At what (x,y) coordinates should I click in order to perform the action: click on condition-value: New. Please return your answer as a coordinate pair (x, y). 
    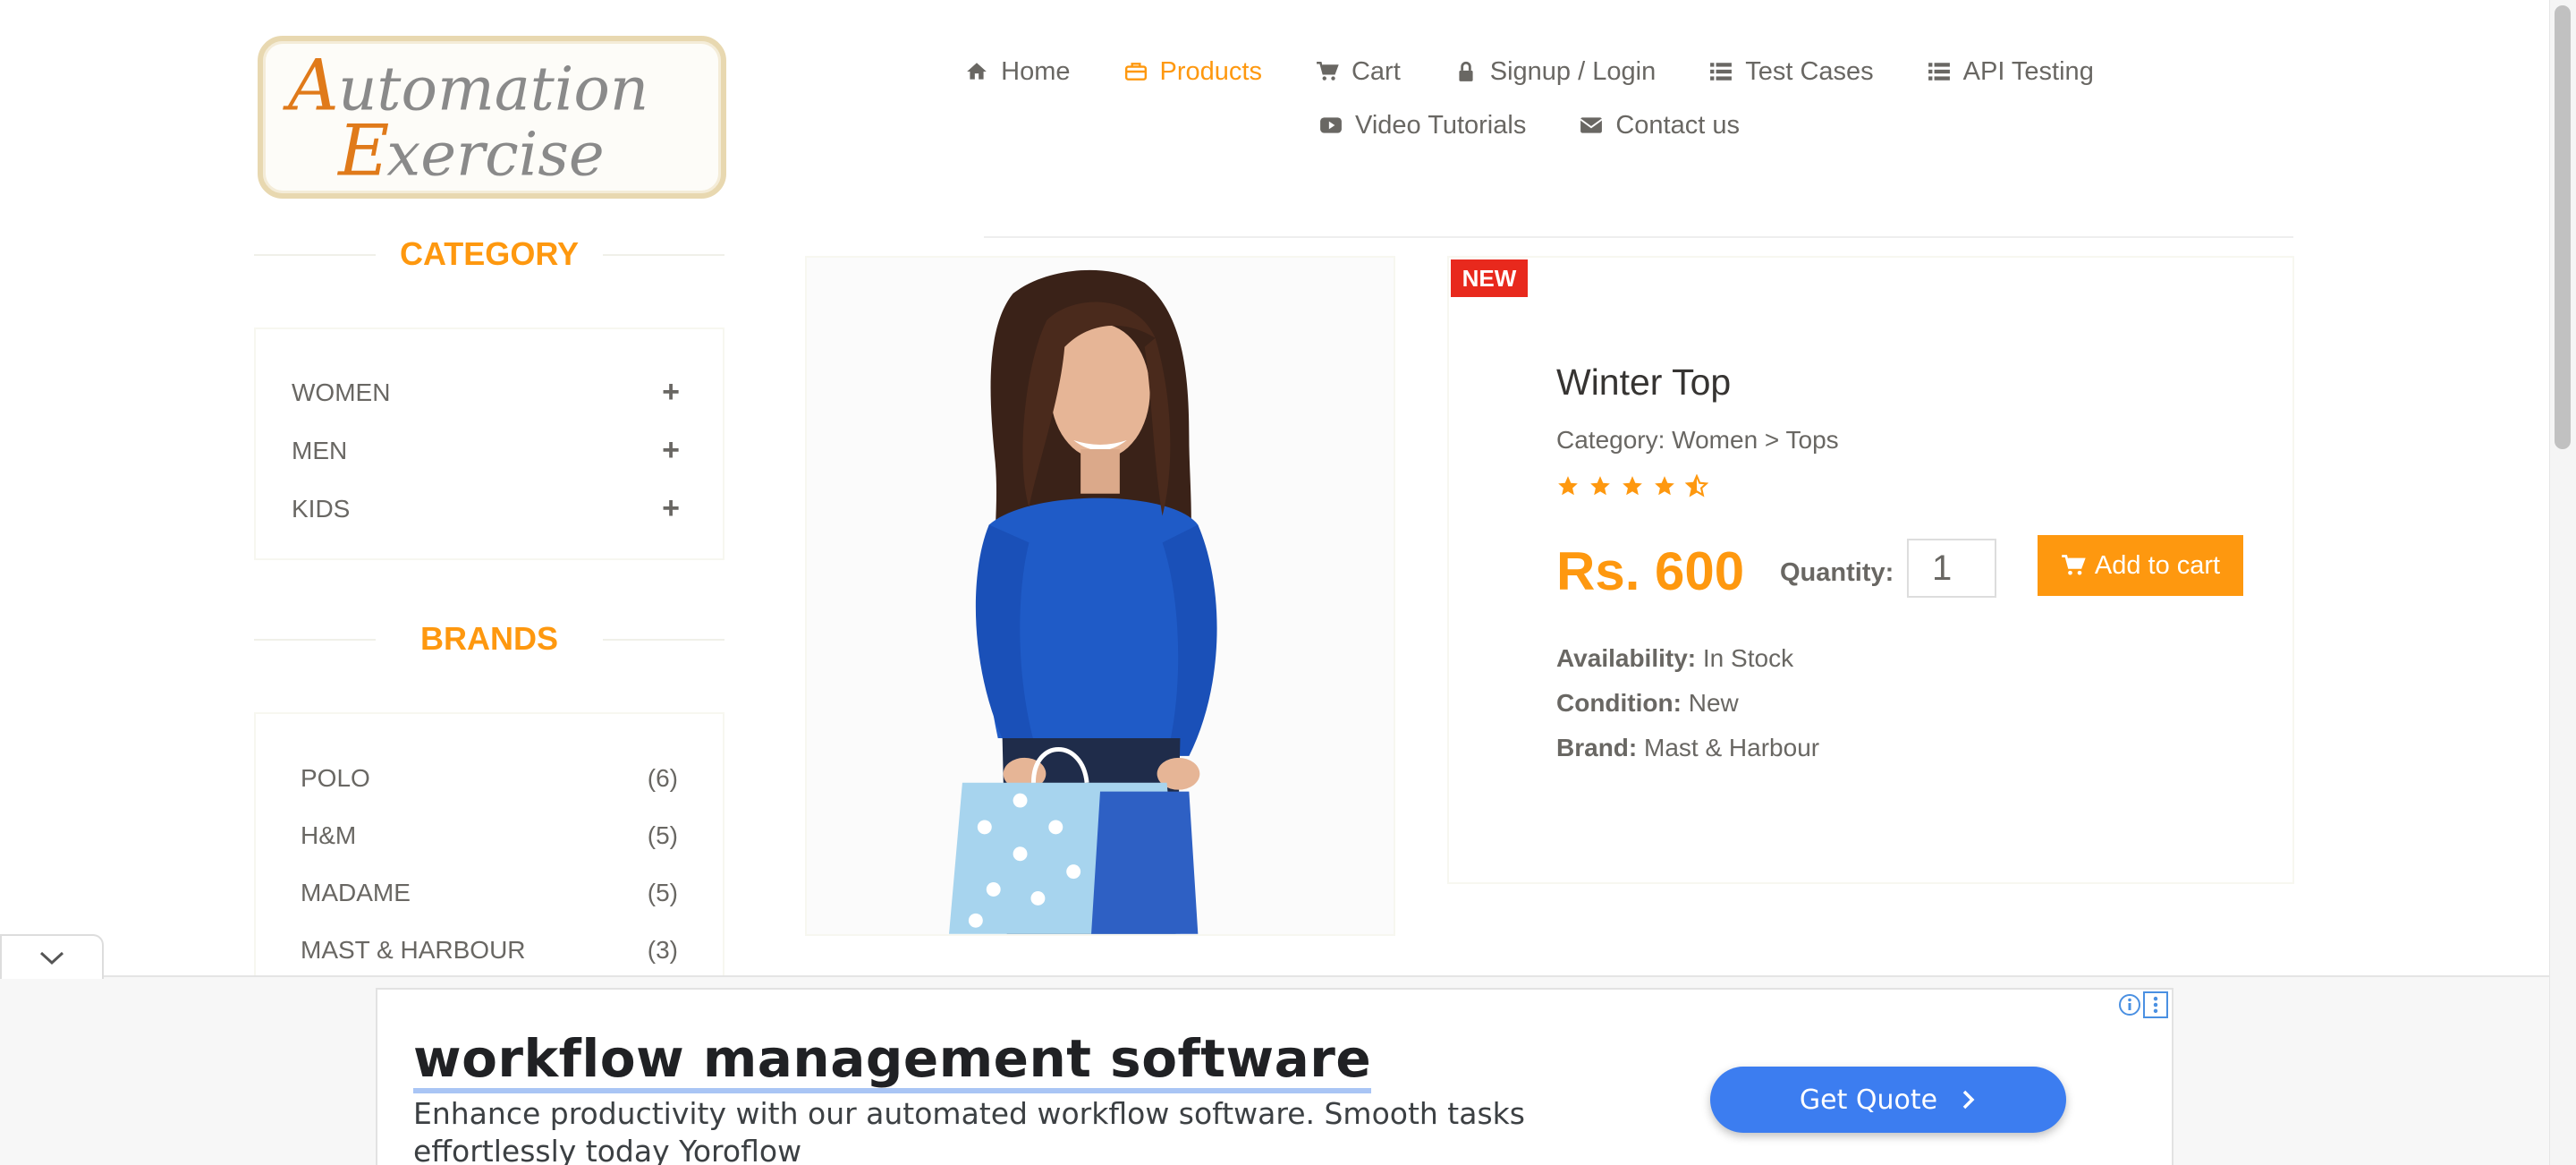
    Looking at the image, I should click on (1713, 703).